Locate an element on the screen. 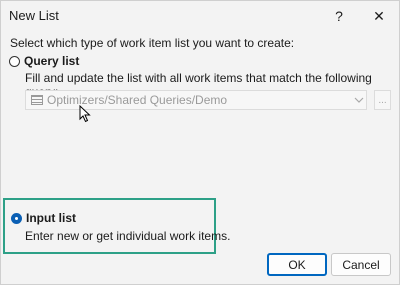 Image resolution: width=400 pixels, height=285 pixels. title-bar: New List ? ✕ is located at coordinates (200, 16).